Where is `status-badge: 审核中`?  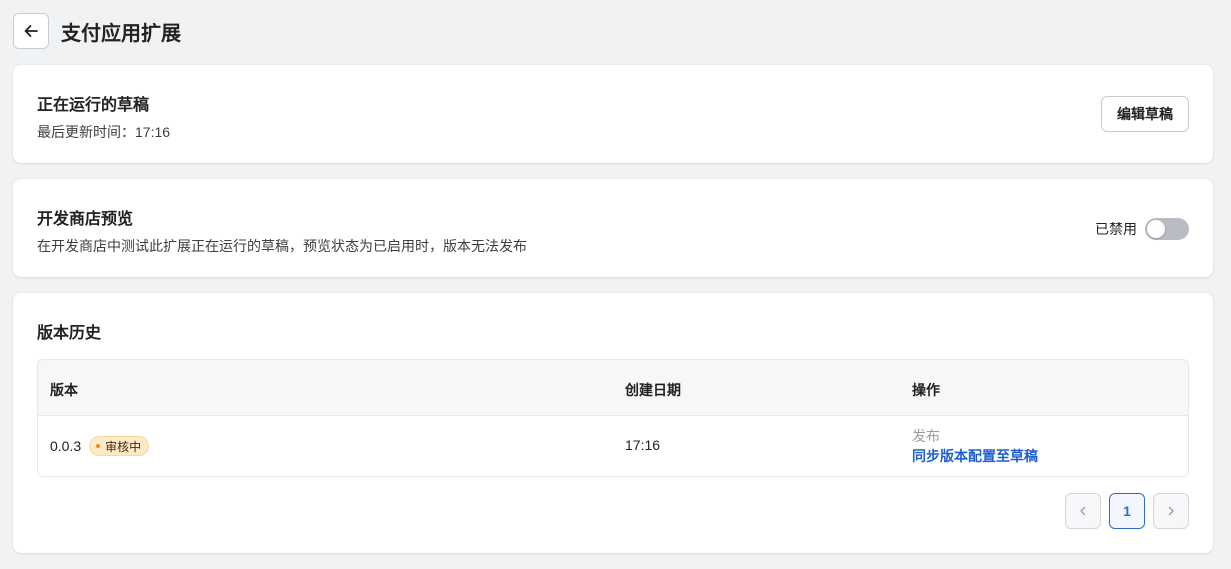 status-badge: 审核中 is located at coordinates (119, 446).